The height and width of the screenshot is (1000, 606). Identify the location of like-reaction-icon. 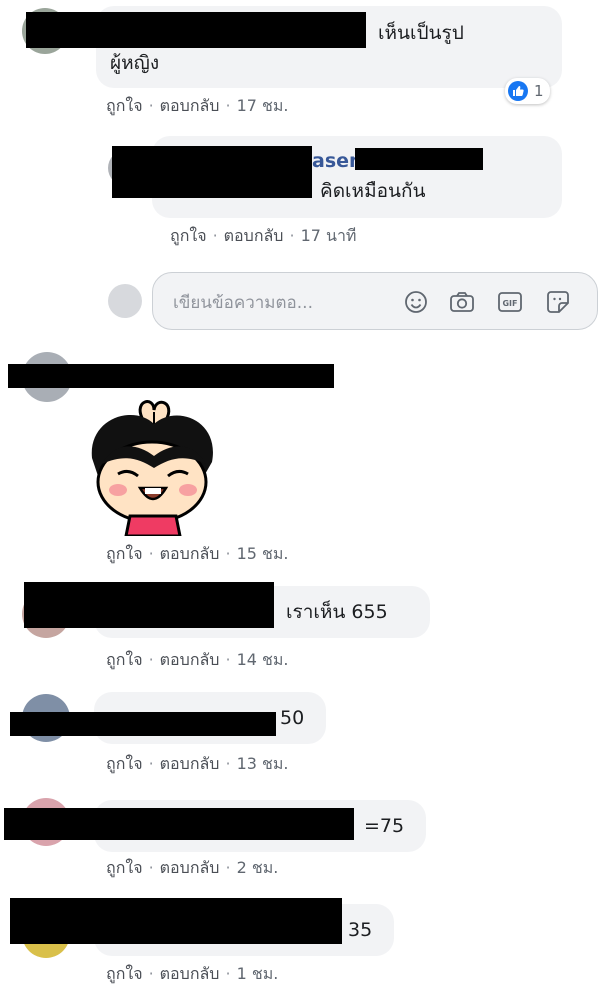
(518, 91).